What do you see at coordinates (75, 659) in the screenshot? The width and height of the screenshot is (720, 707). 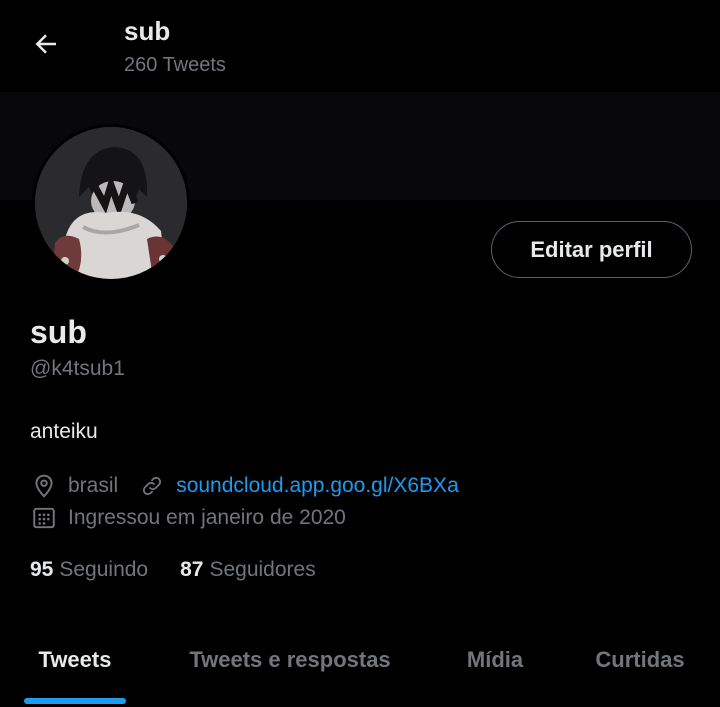 I see `tab-label: Tweets` at bounding box center [75, 659].